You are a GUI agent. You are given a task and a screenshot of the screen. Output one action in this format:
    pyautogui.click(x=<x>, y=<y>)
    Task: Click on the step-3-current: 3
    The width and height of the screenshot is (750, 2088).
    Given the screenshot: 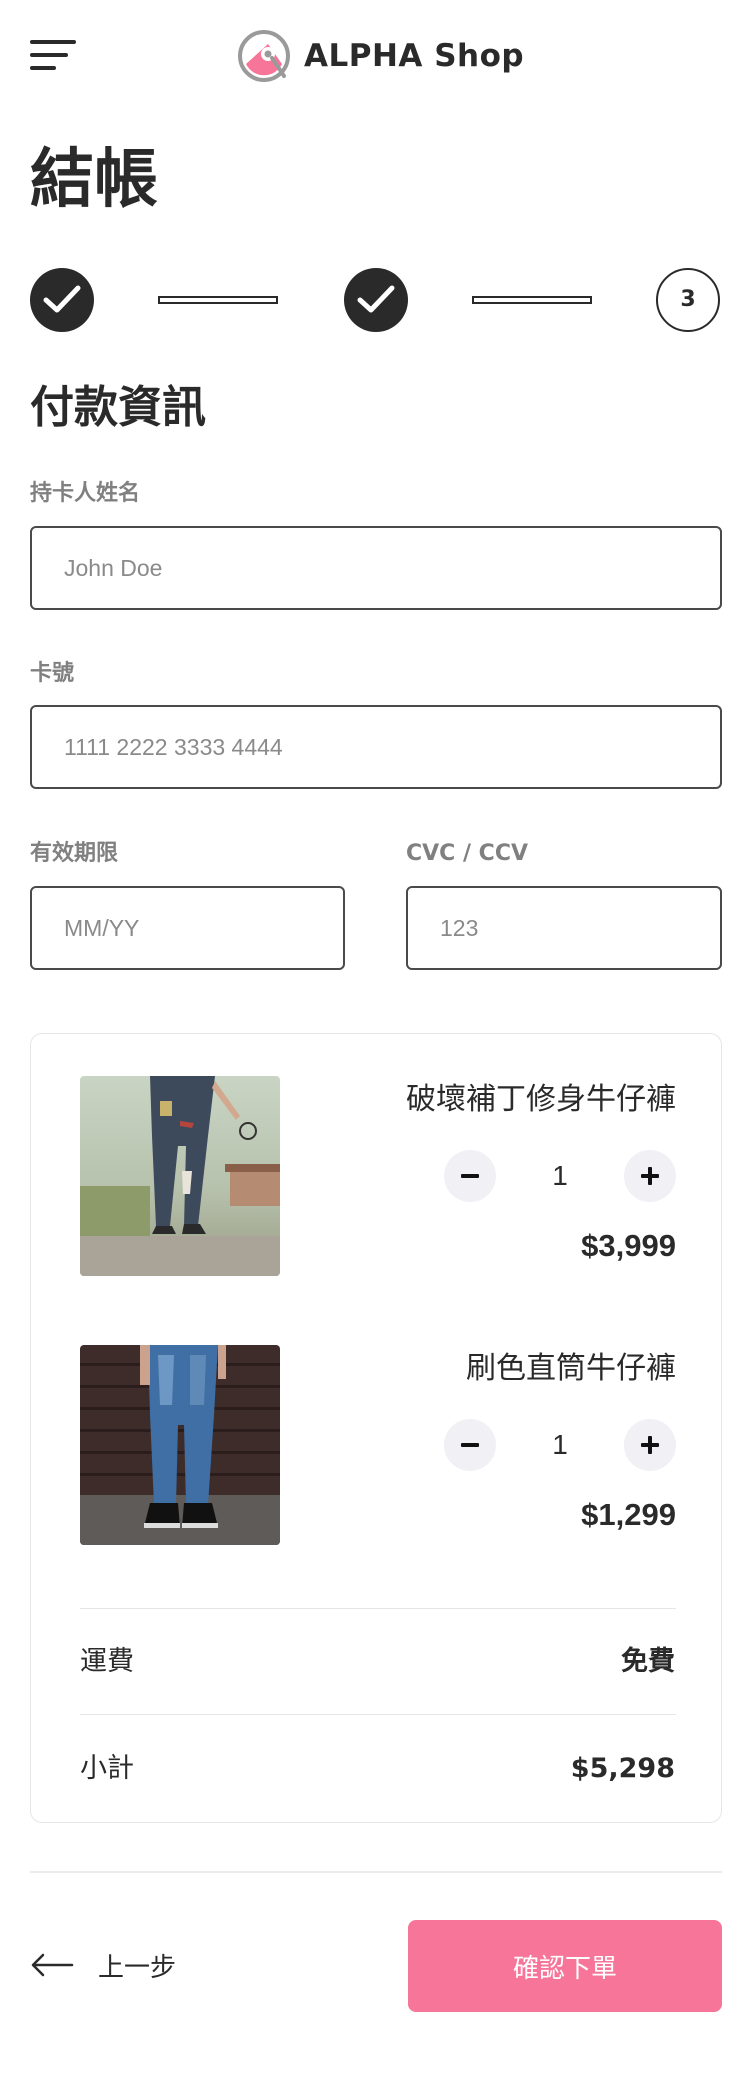 What is the action you would take?
    pyautogui.click(x=688, y=300)
    